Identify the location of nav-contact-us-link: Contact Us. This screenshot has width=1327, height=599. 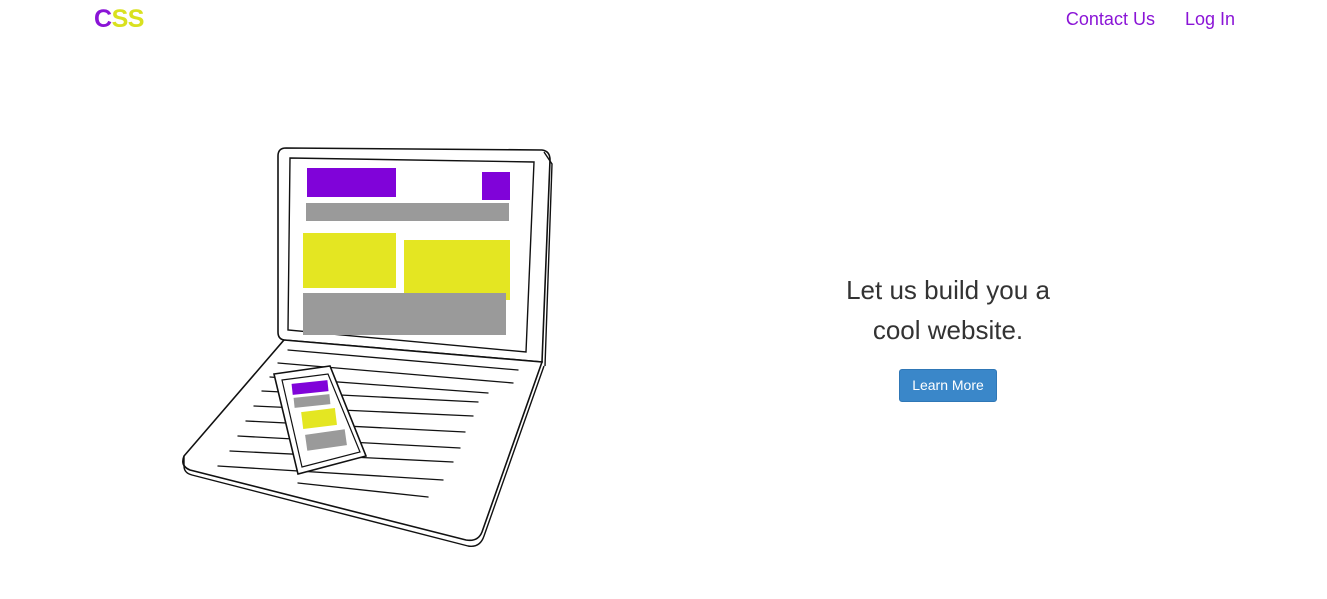
(1110, 19).